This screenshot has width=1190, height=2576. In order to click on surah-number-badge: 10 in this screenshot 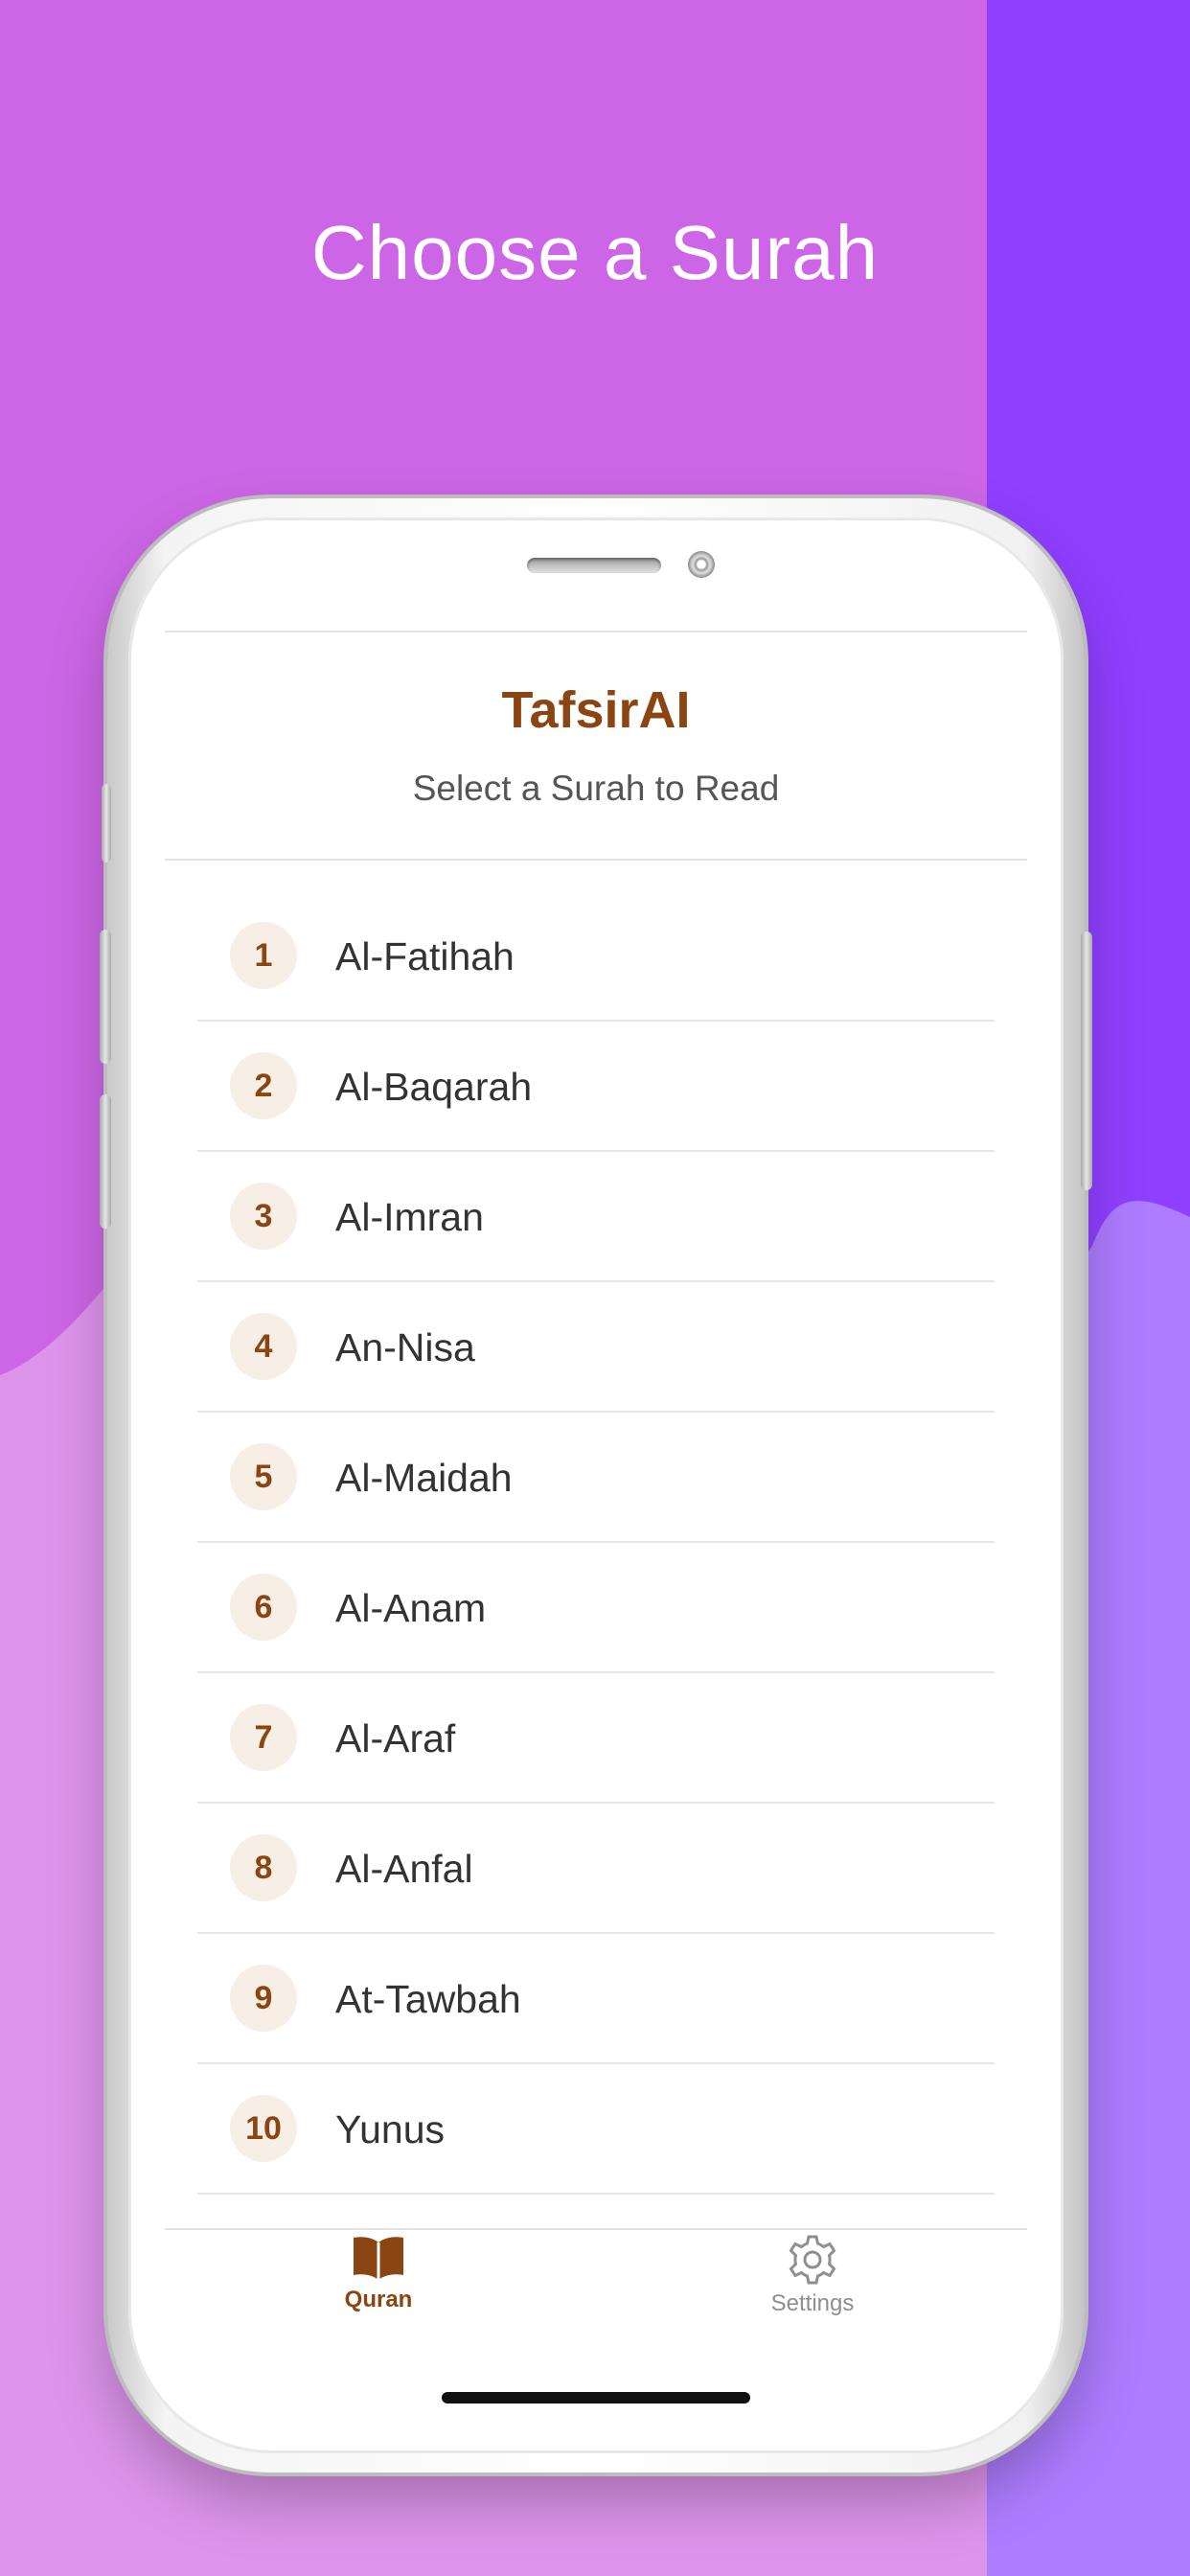, I will do `click(264, 2128)`.